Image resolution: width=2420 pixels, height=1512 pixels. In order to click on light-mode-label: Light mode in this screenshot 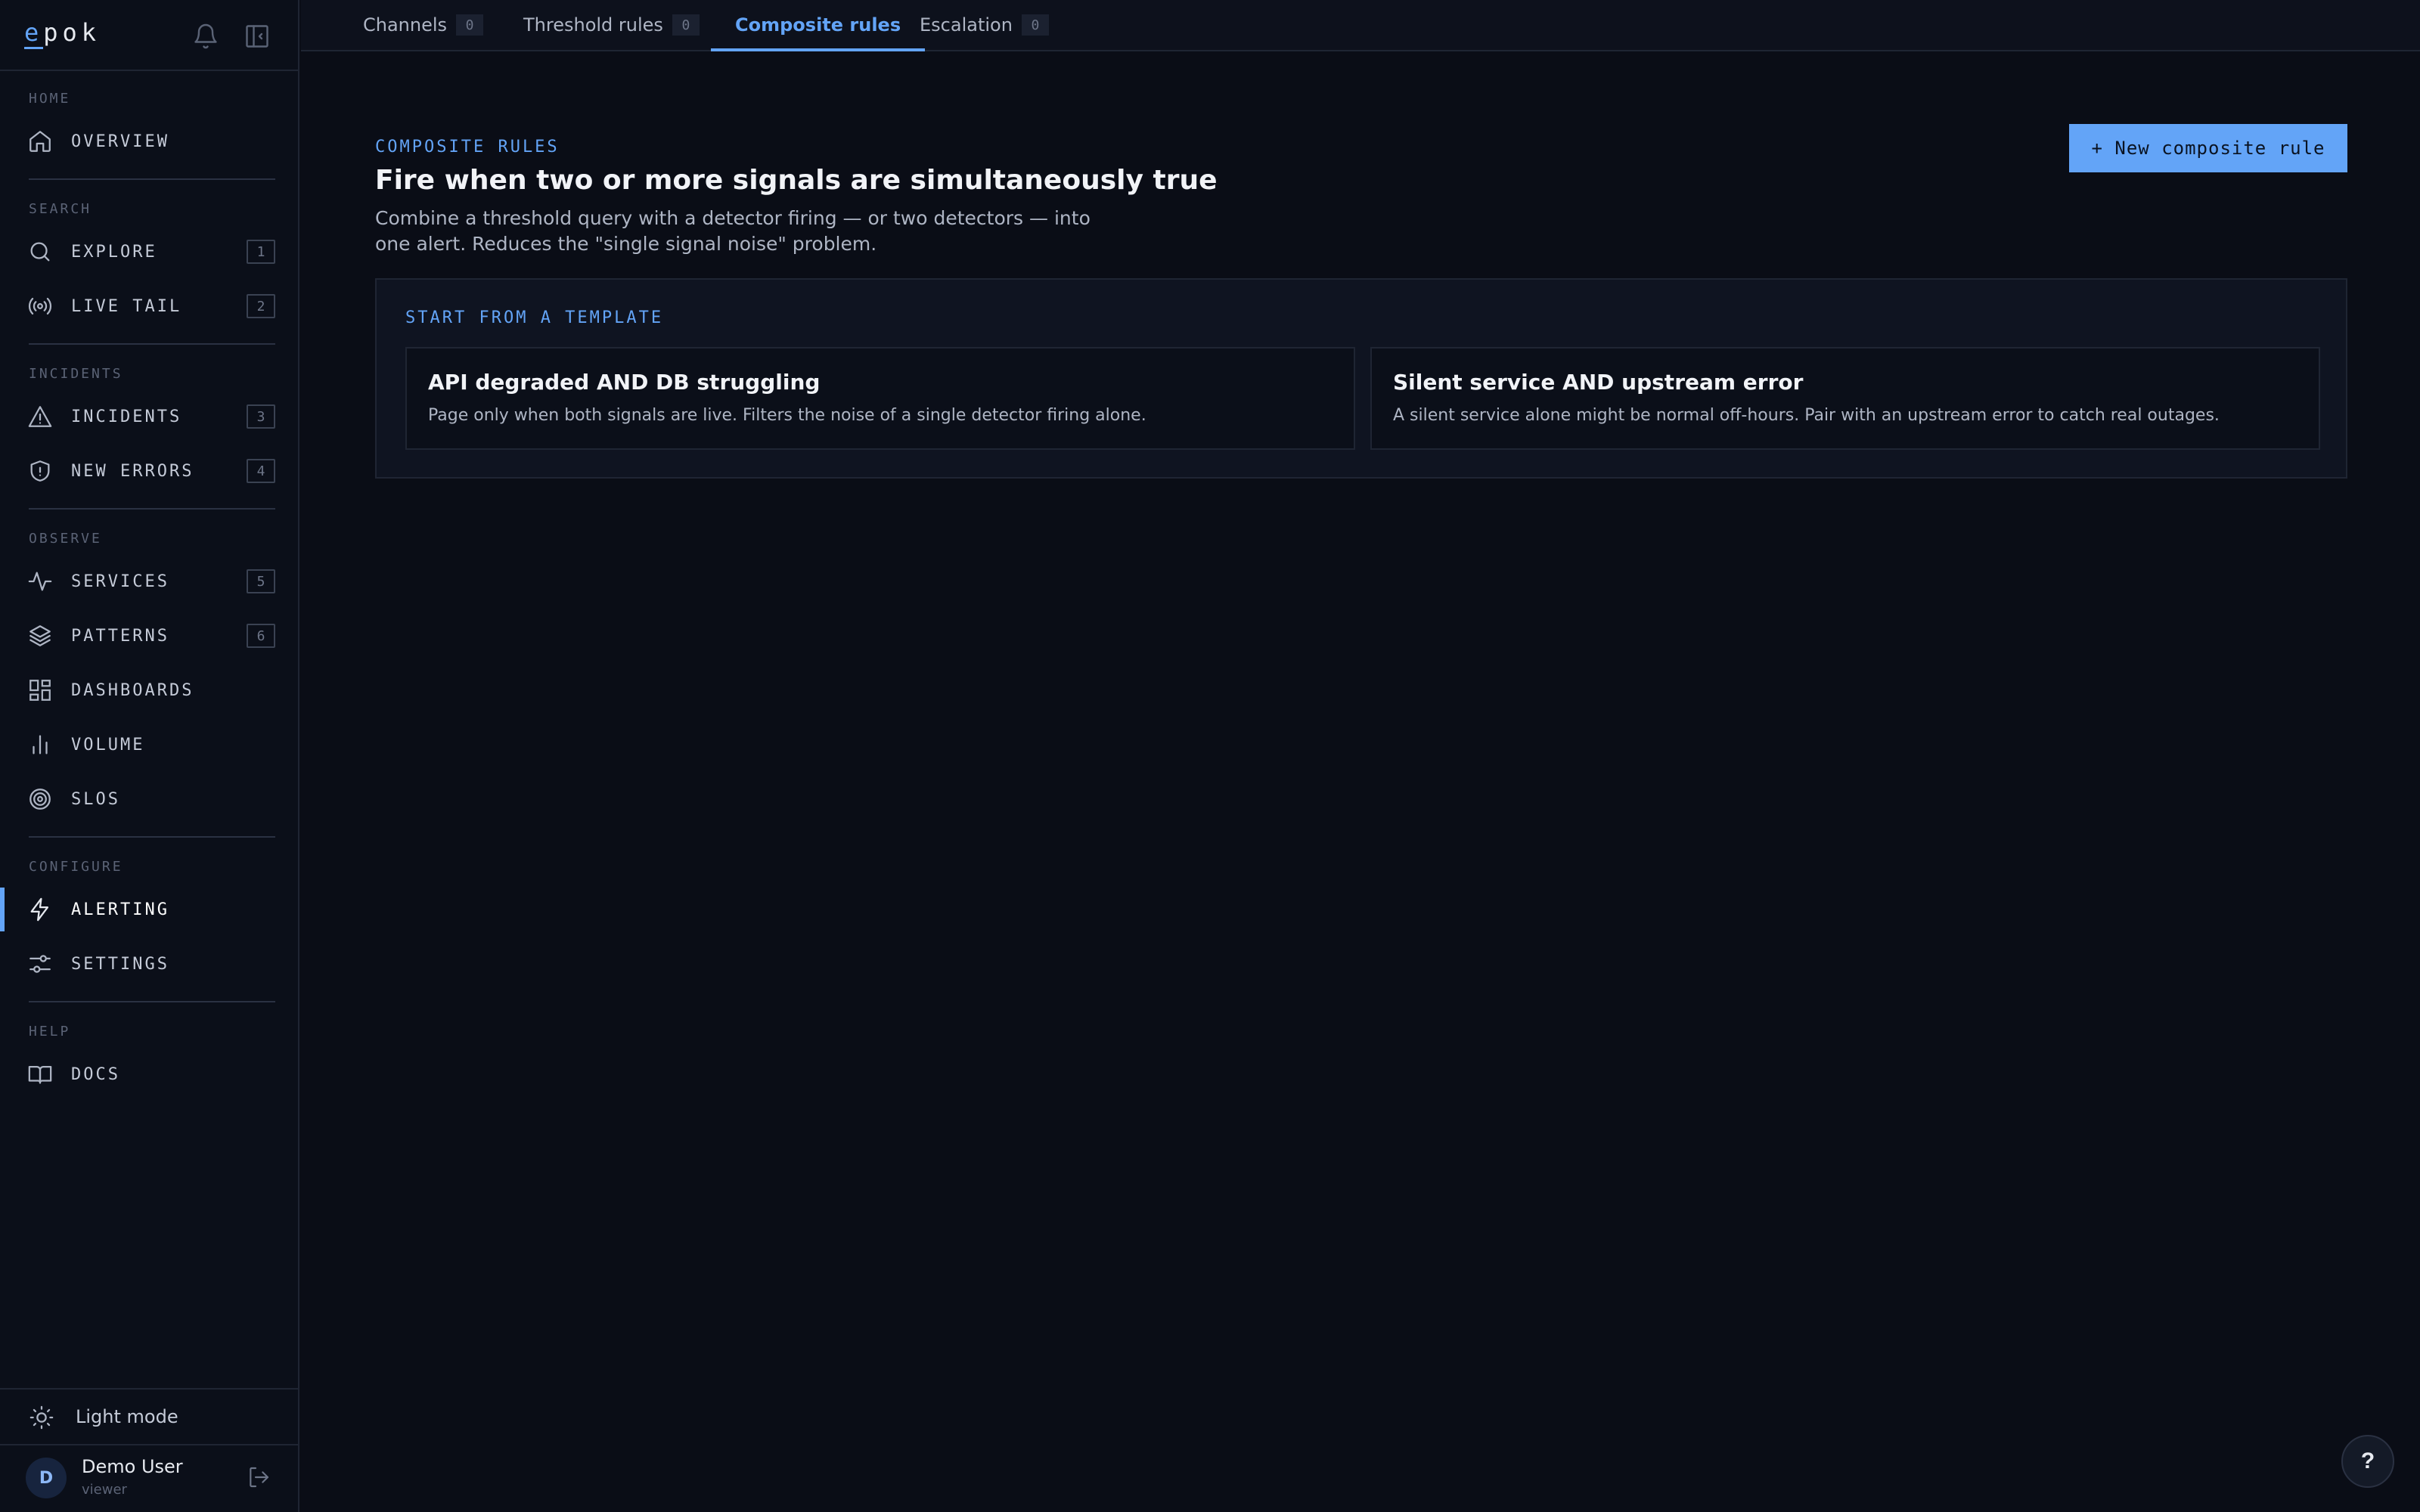, I will do `click(127, 1417)`.